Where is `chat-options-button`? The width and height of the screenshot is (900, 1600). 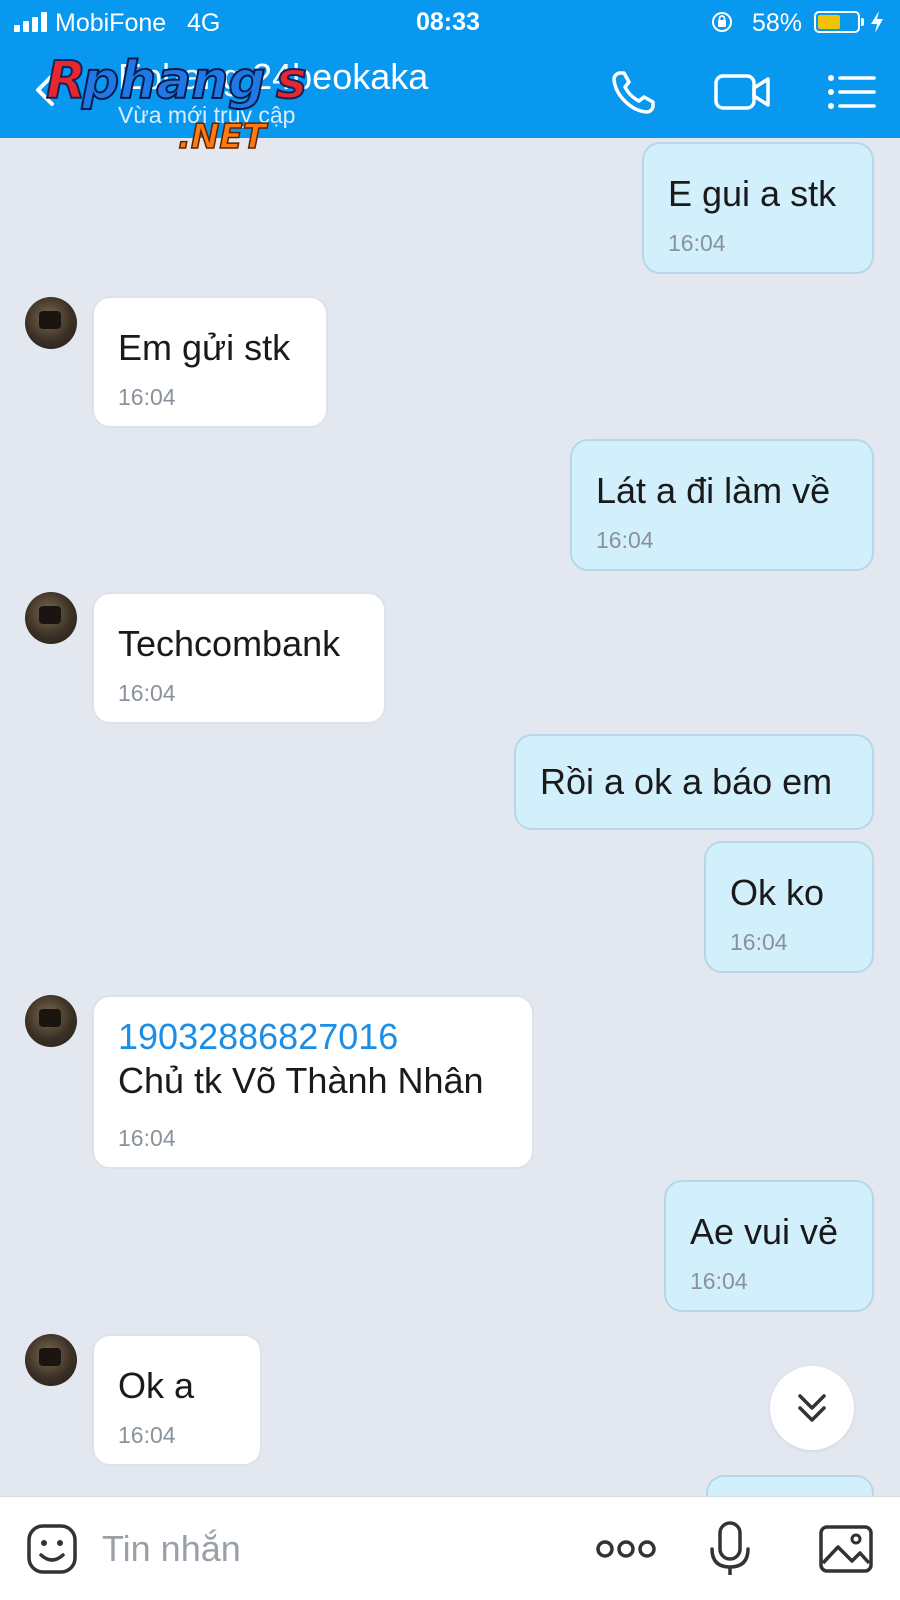
chat-options-button is located at coordinates (852, 92).